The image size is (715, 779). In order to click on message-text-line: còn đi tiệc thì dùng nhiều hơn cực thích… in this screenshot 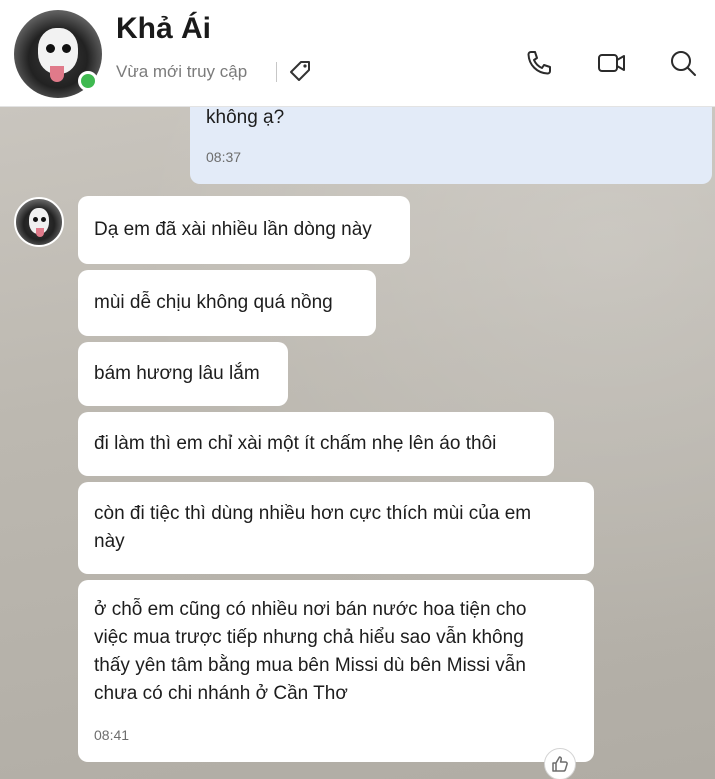, I will do `click(313, 513)`.